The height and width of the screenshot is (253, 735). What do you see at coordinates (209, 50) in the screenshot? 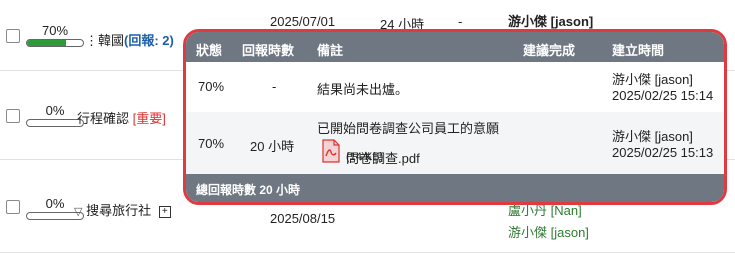
I see `header-status: 狀態` at bounding box center [209, 50].